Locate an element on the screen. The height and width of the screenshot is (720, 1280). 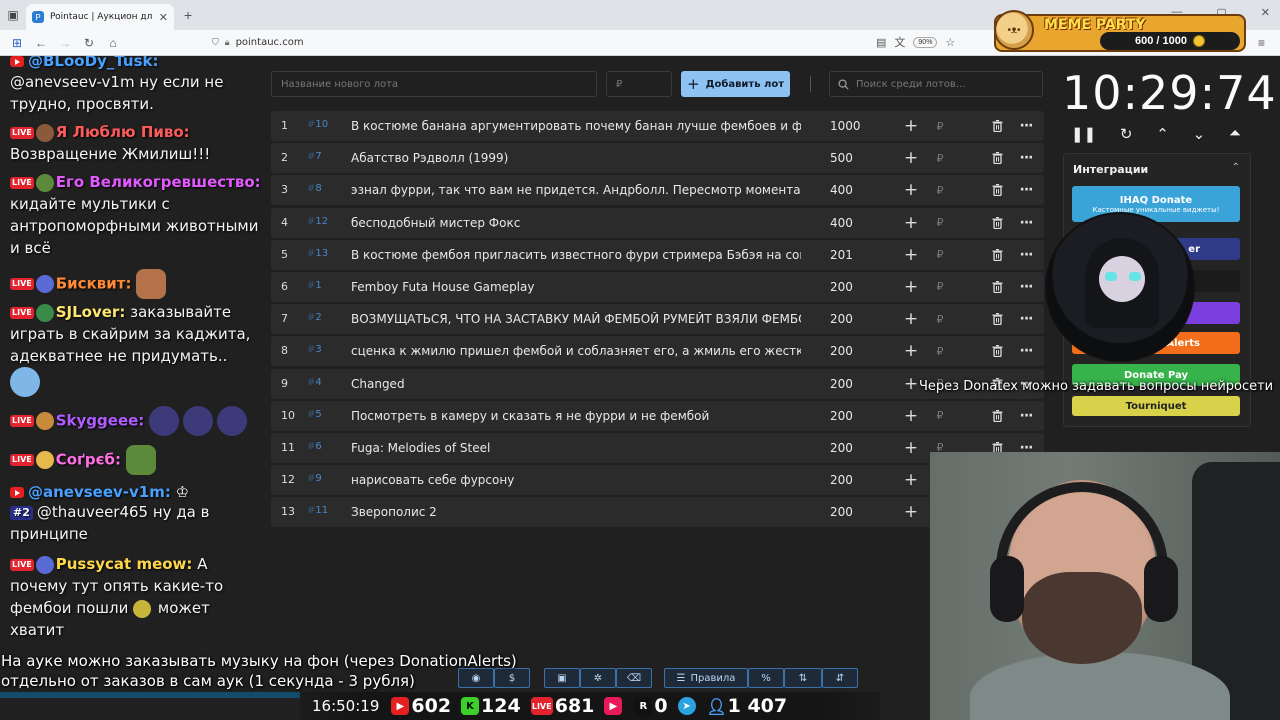
lot-id: 1 is located at coordinates (314, 285).